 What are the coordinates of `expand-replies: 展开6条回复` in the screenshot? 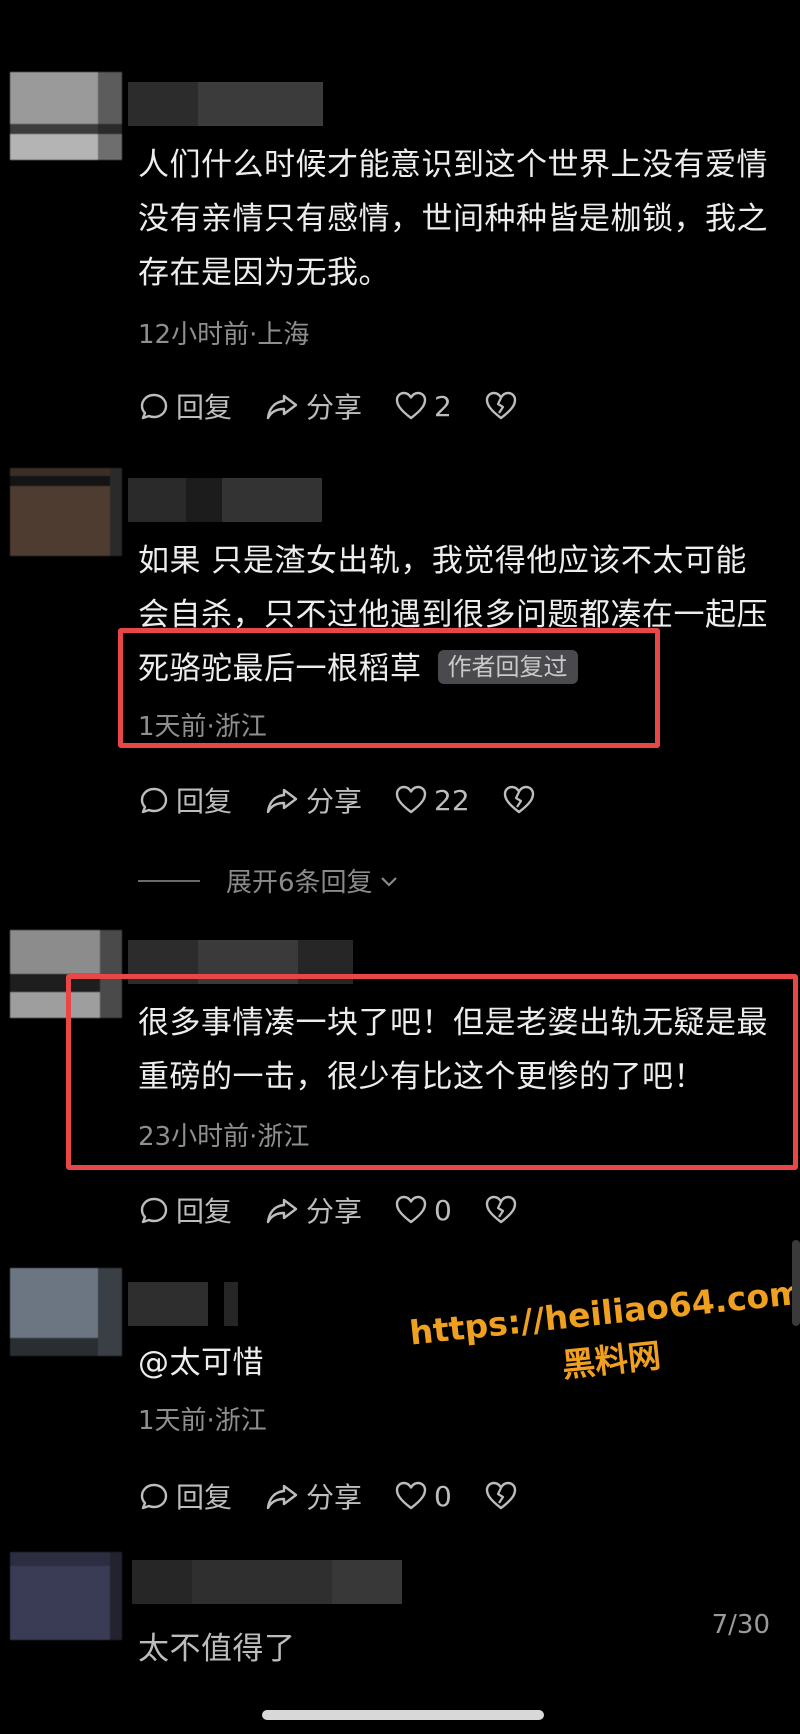 It's located at (269, 880).